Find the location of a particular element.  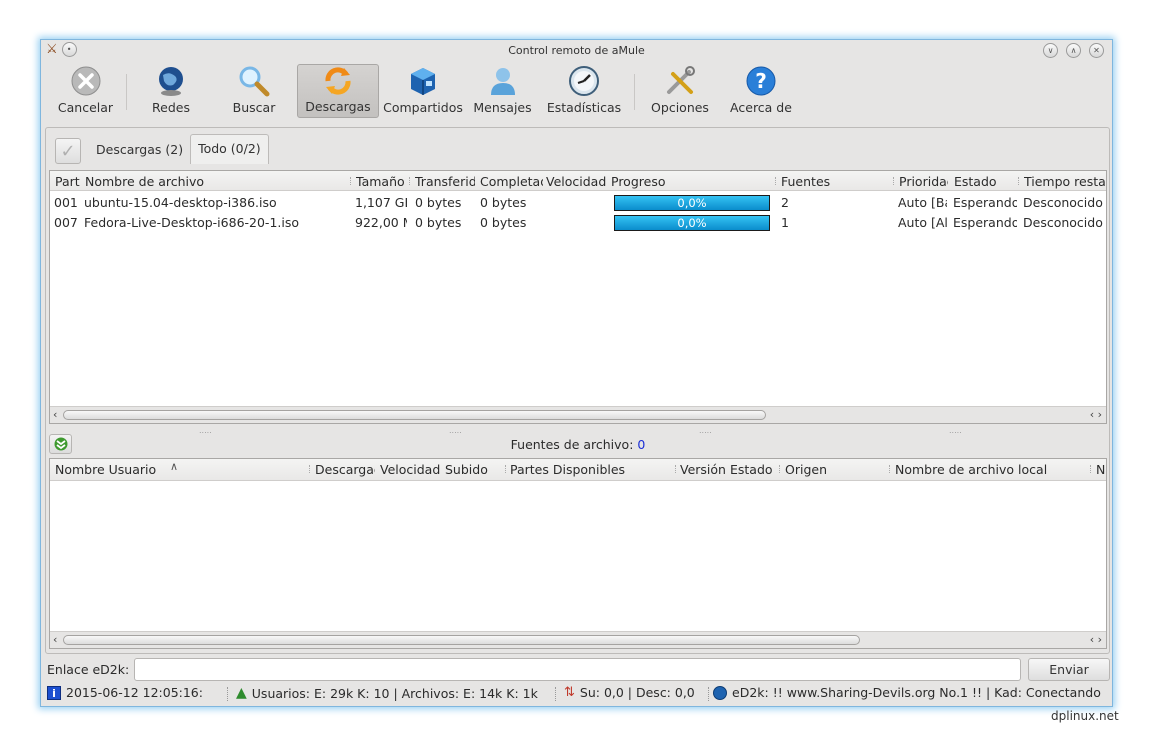

sort-ascending-icon: ∧ is located at coordinates (174, 466).